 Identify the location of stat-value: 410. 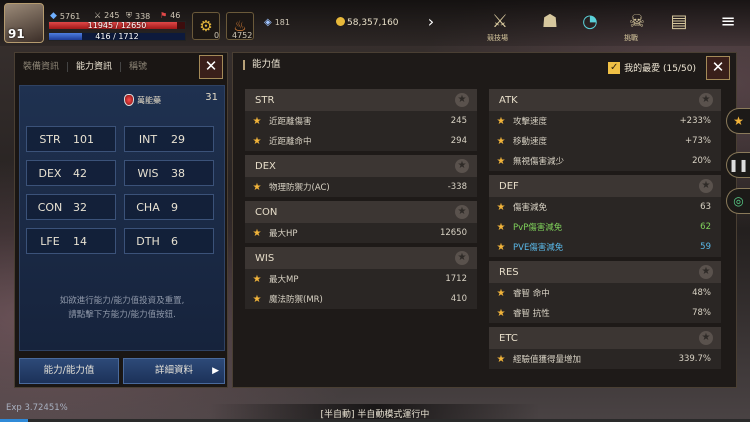
(458, 299).